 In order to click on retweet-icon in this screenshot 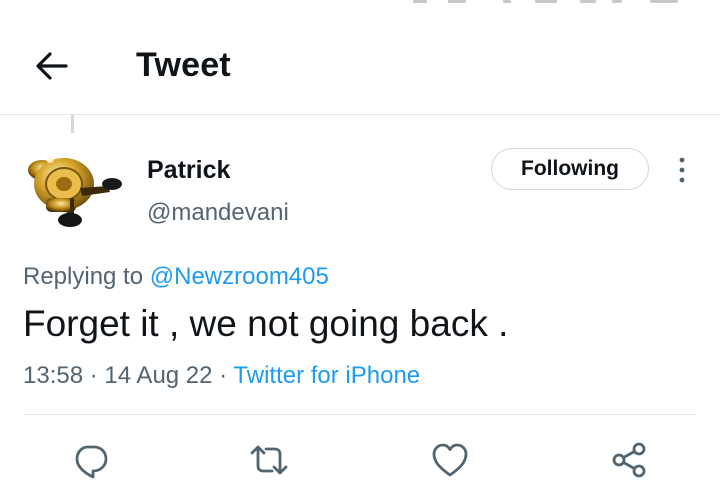, I will do `click(269, 460)`.